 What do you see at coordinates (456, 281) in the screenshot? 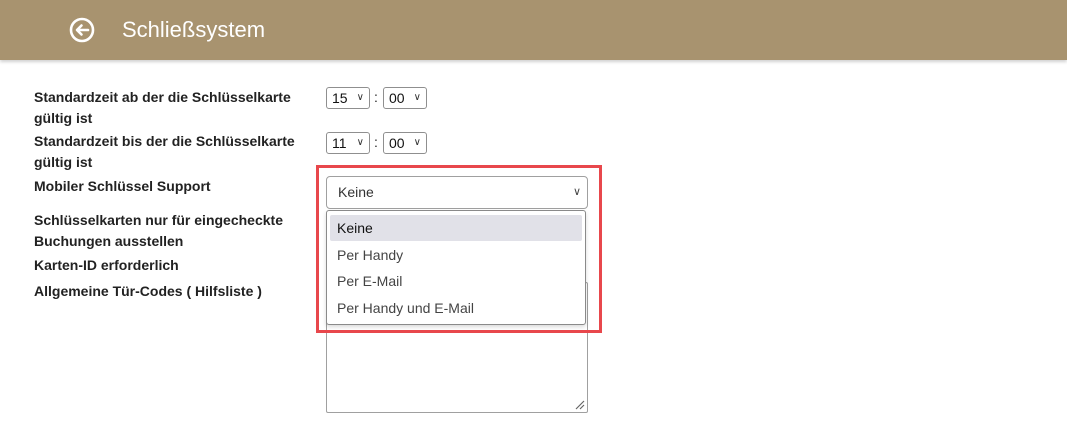
I see `dropdown-option-per-email: Per E-Mail` at bounding box center [456, 281].